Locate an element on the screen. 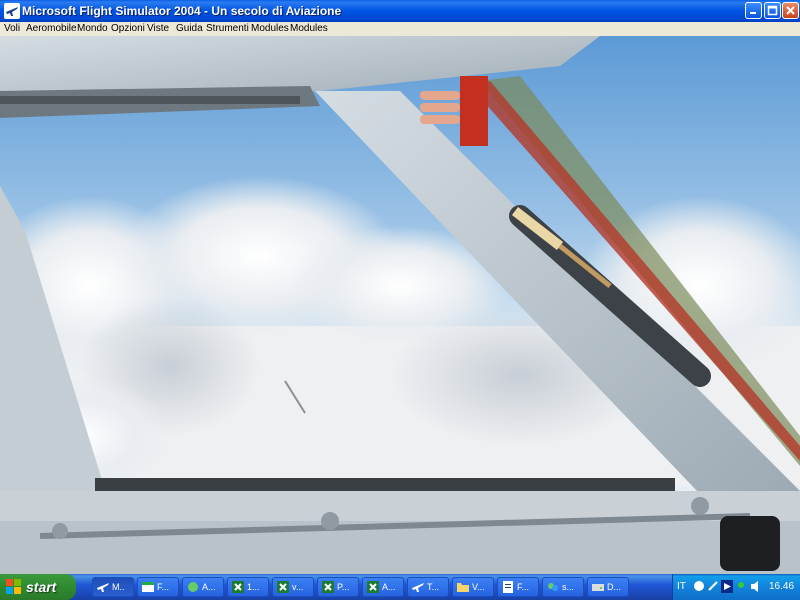 Image resolution: width=800 pixels, height=600 pixels. menu-viste: Viste is located at coordinates (158, 29).